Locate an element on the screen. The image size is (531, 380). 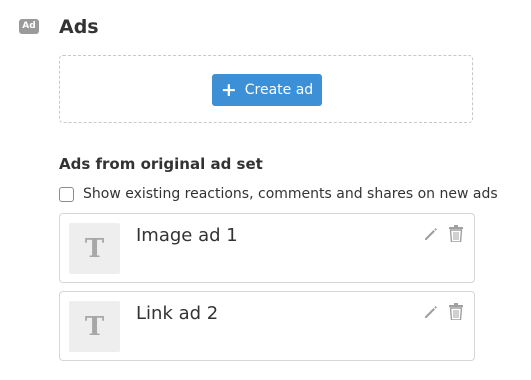
ad-card: T Image ad 1 is located at coordinates (267, 248).